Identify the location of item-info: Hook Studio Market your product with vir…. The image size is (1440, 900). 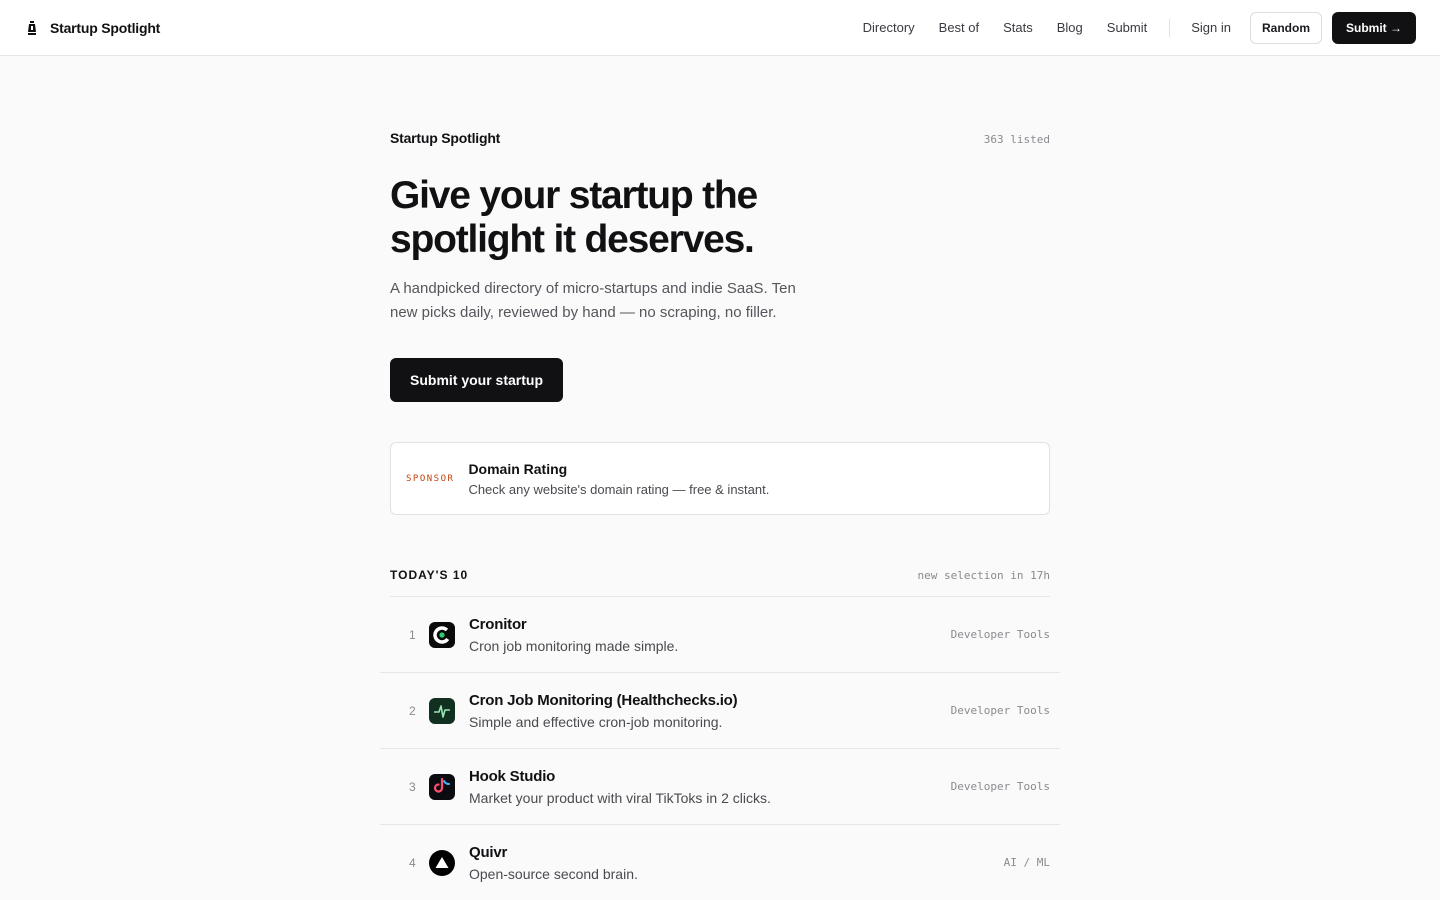
(710, 787).